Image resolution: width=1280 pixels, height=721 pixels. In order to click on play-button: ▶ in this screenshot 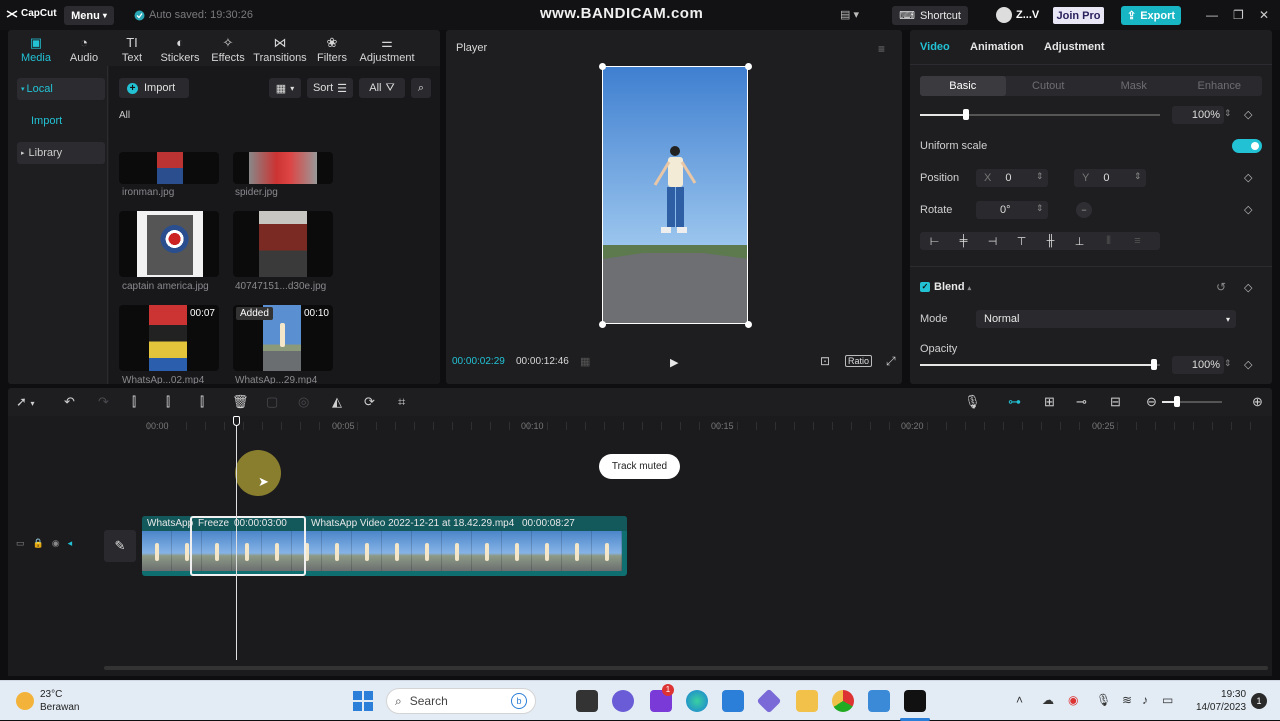, I will do `click(674, 362)`.